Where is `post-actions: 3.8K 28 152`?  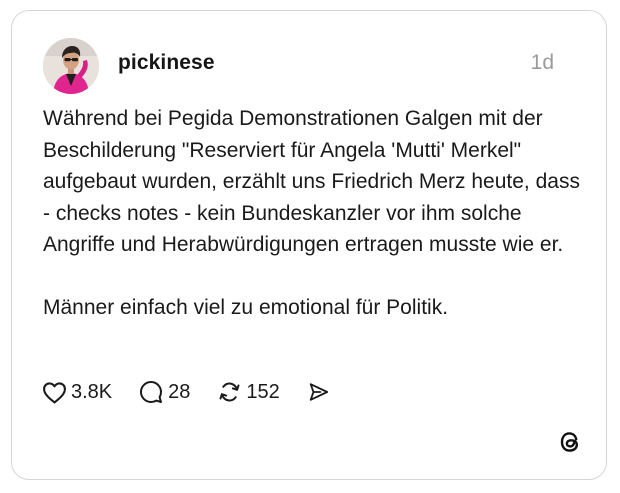 post-actions: 3.8K 28 152 is located at coordinates (199, 392).